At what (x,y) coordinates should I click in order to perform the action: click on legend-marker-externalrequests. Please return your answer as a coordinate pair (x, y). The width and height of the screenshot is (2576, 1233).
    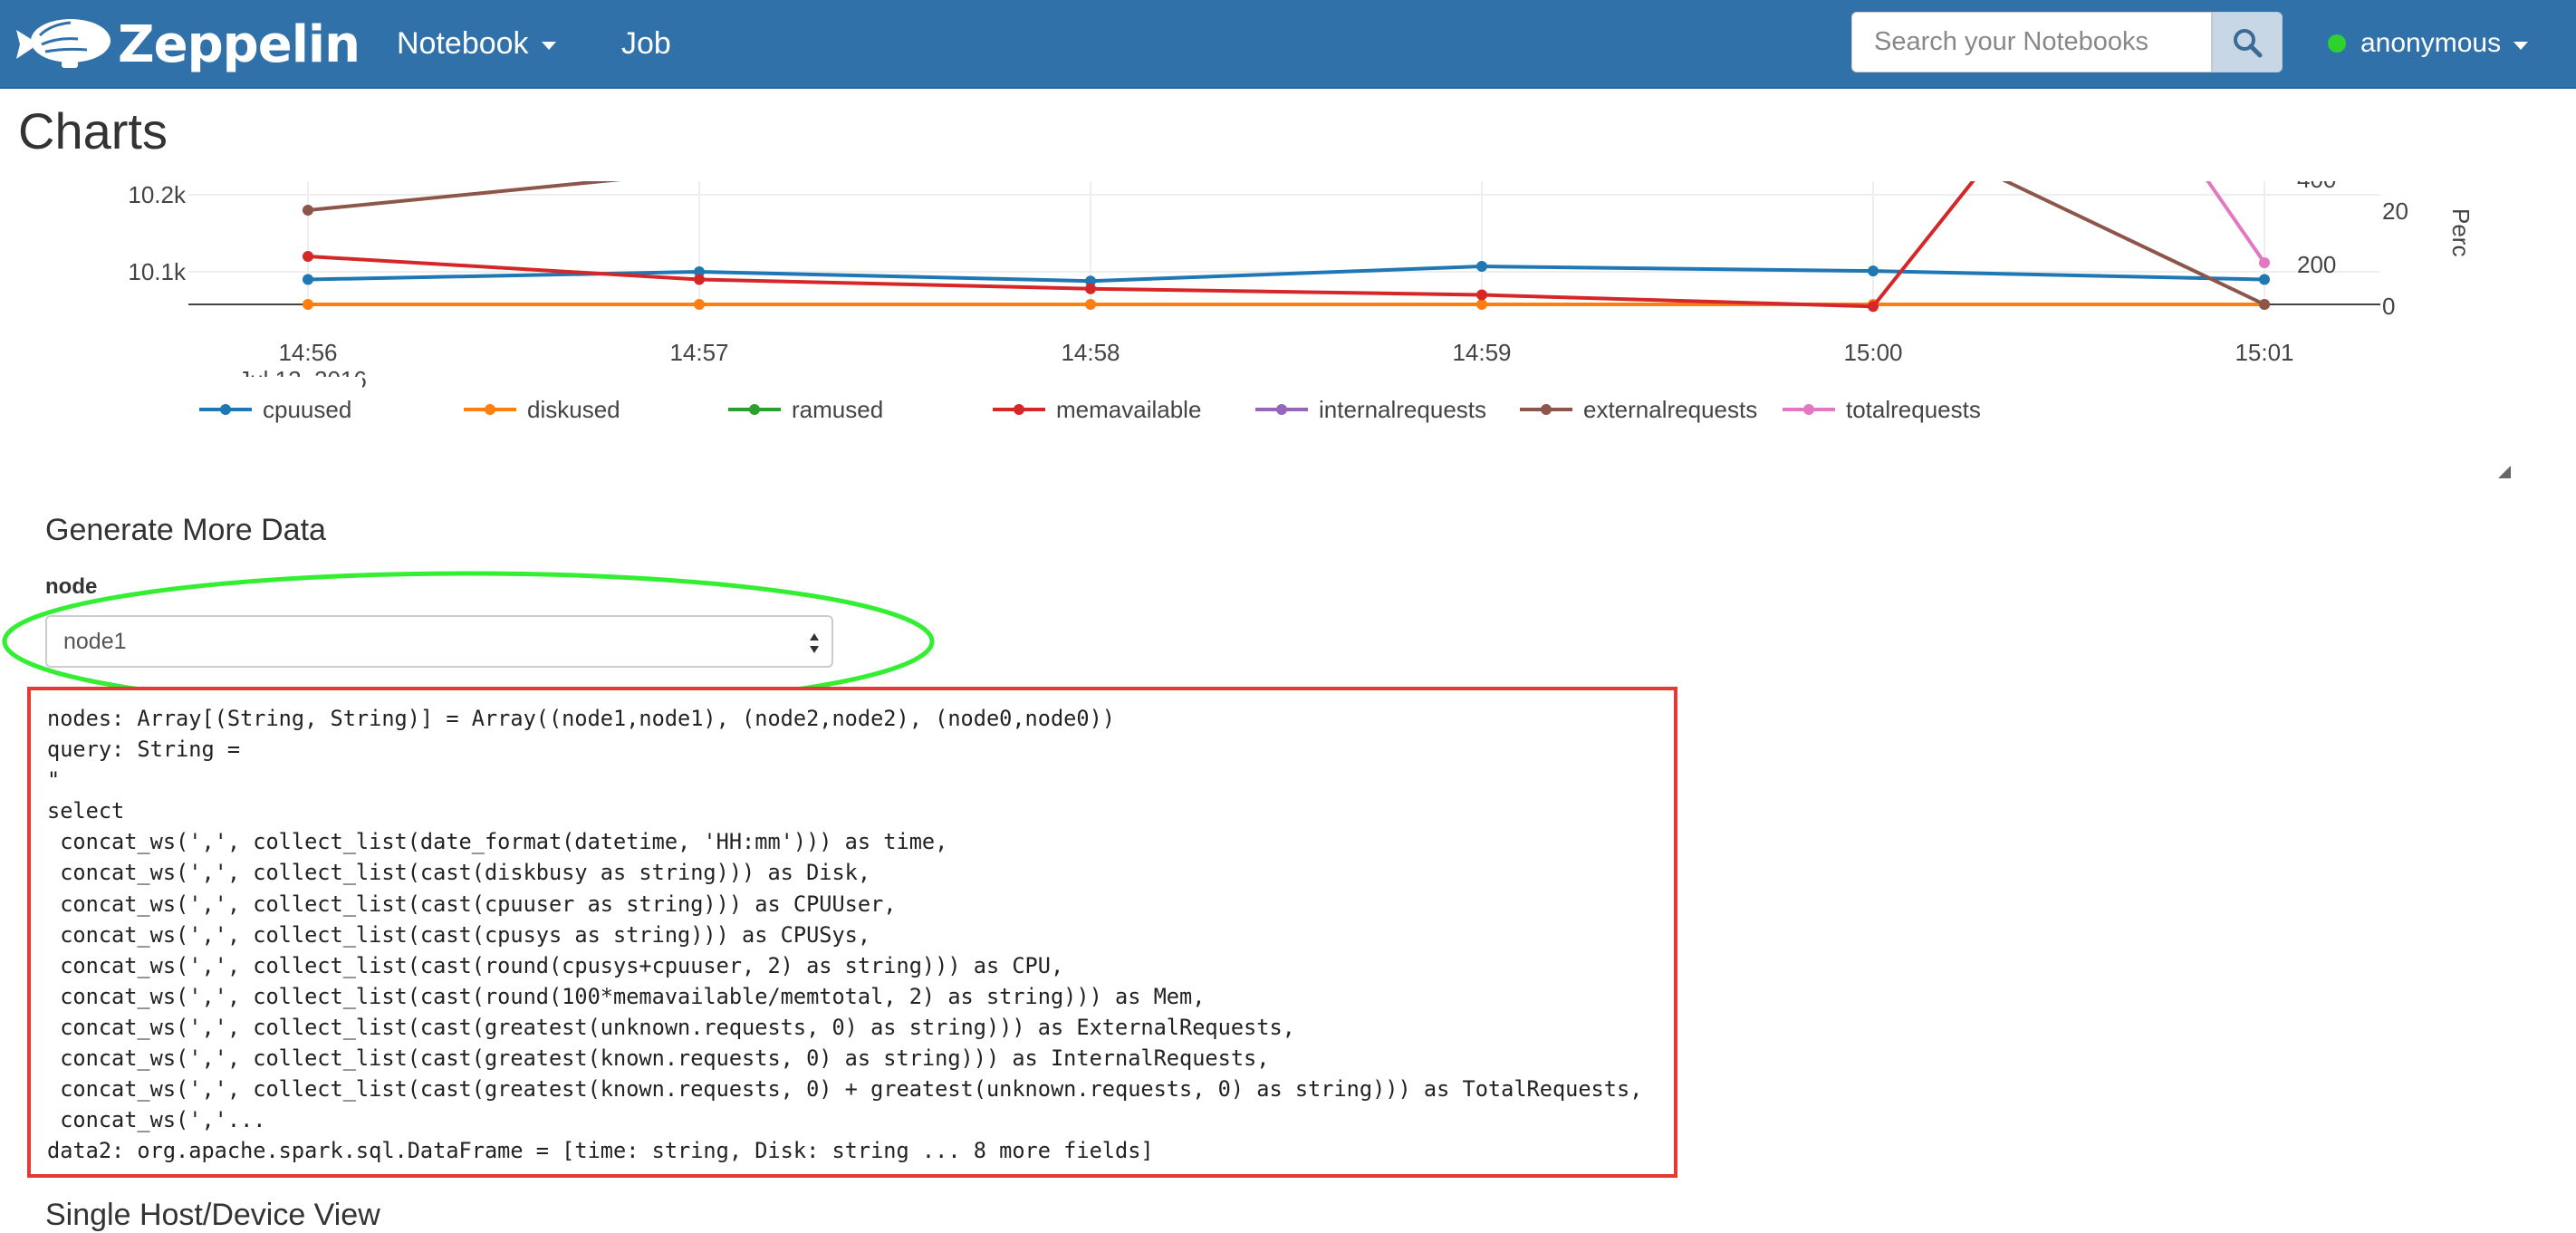
    Looking at the image, I should click on (1546, 409).